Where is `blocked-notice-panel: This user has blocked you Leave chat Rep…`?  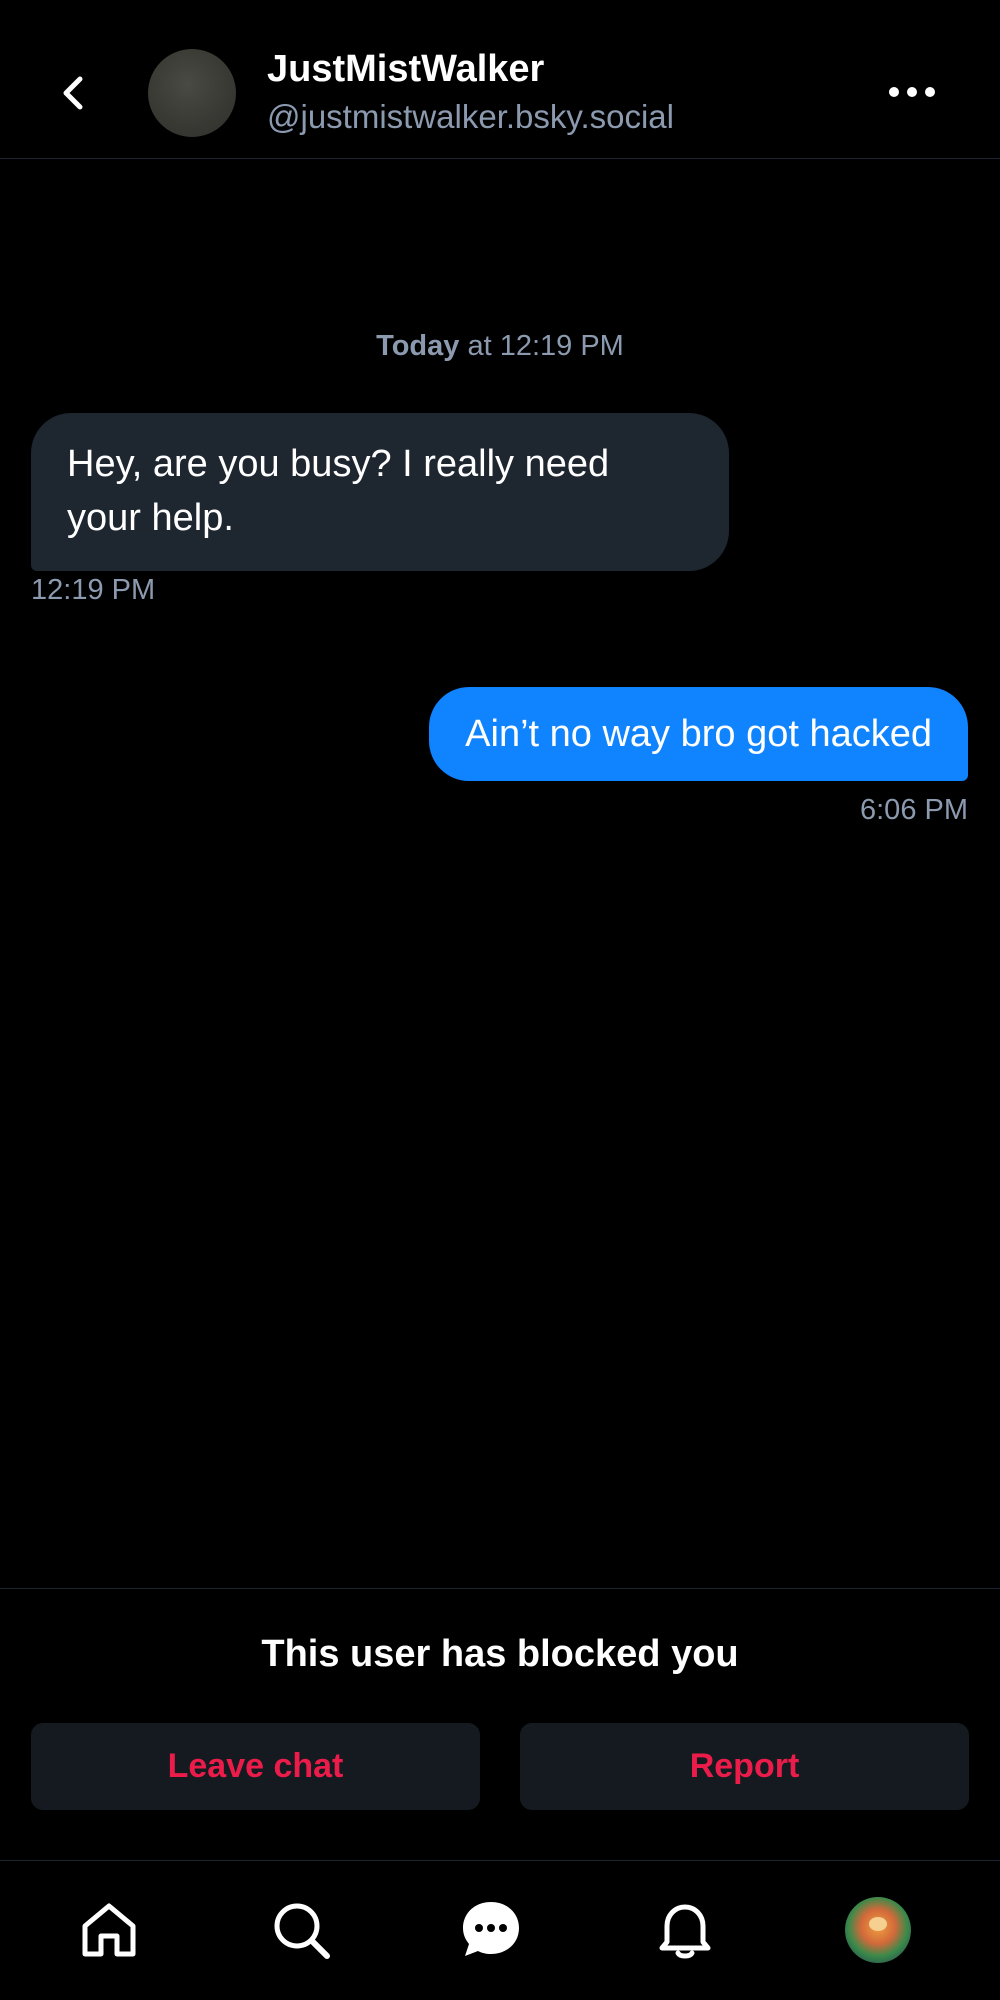
blocked-notice-panel: This user has blocked you Leave chat Rep… is located at coordinates (500, 1724).